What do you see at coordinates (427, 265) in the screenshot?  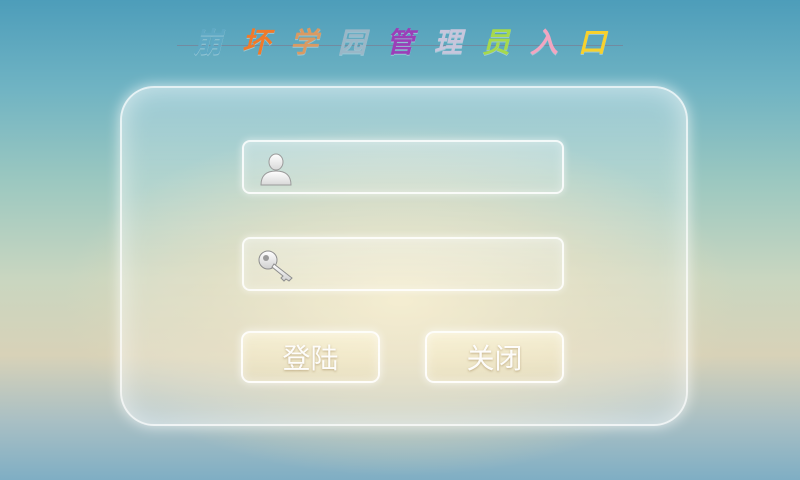 I see `password-input` at bounding box center [427, 265].